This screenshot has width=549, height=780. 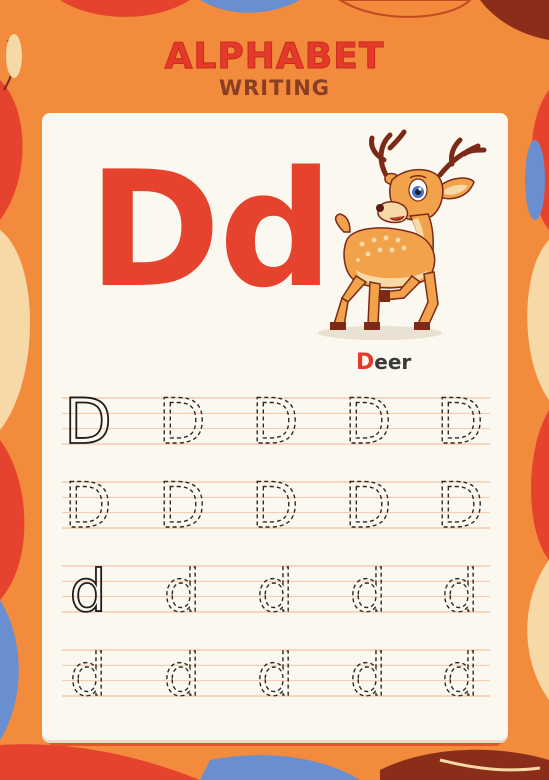 What do you see at coordinates (88, 421) in the screenshot?
I see `solid-letter: D` at bounding box center [88, 421].